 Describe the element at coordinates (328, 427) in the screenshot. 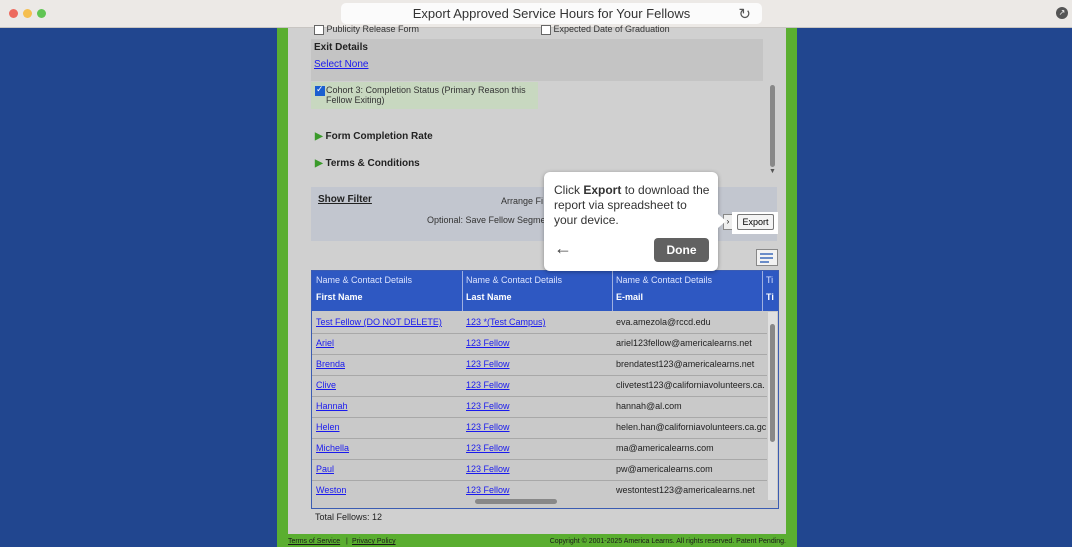

I see `first-name-link: Helen` at that location.